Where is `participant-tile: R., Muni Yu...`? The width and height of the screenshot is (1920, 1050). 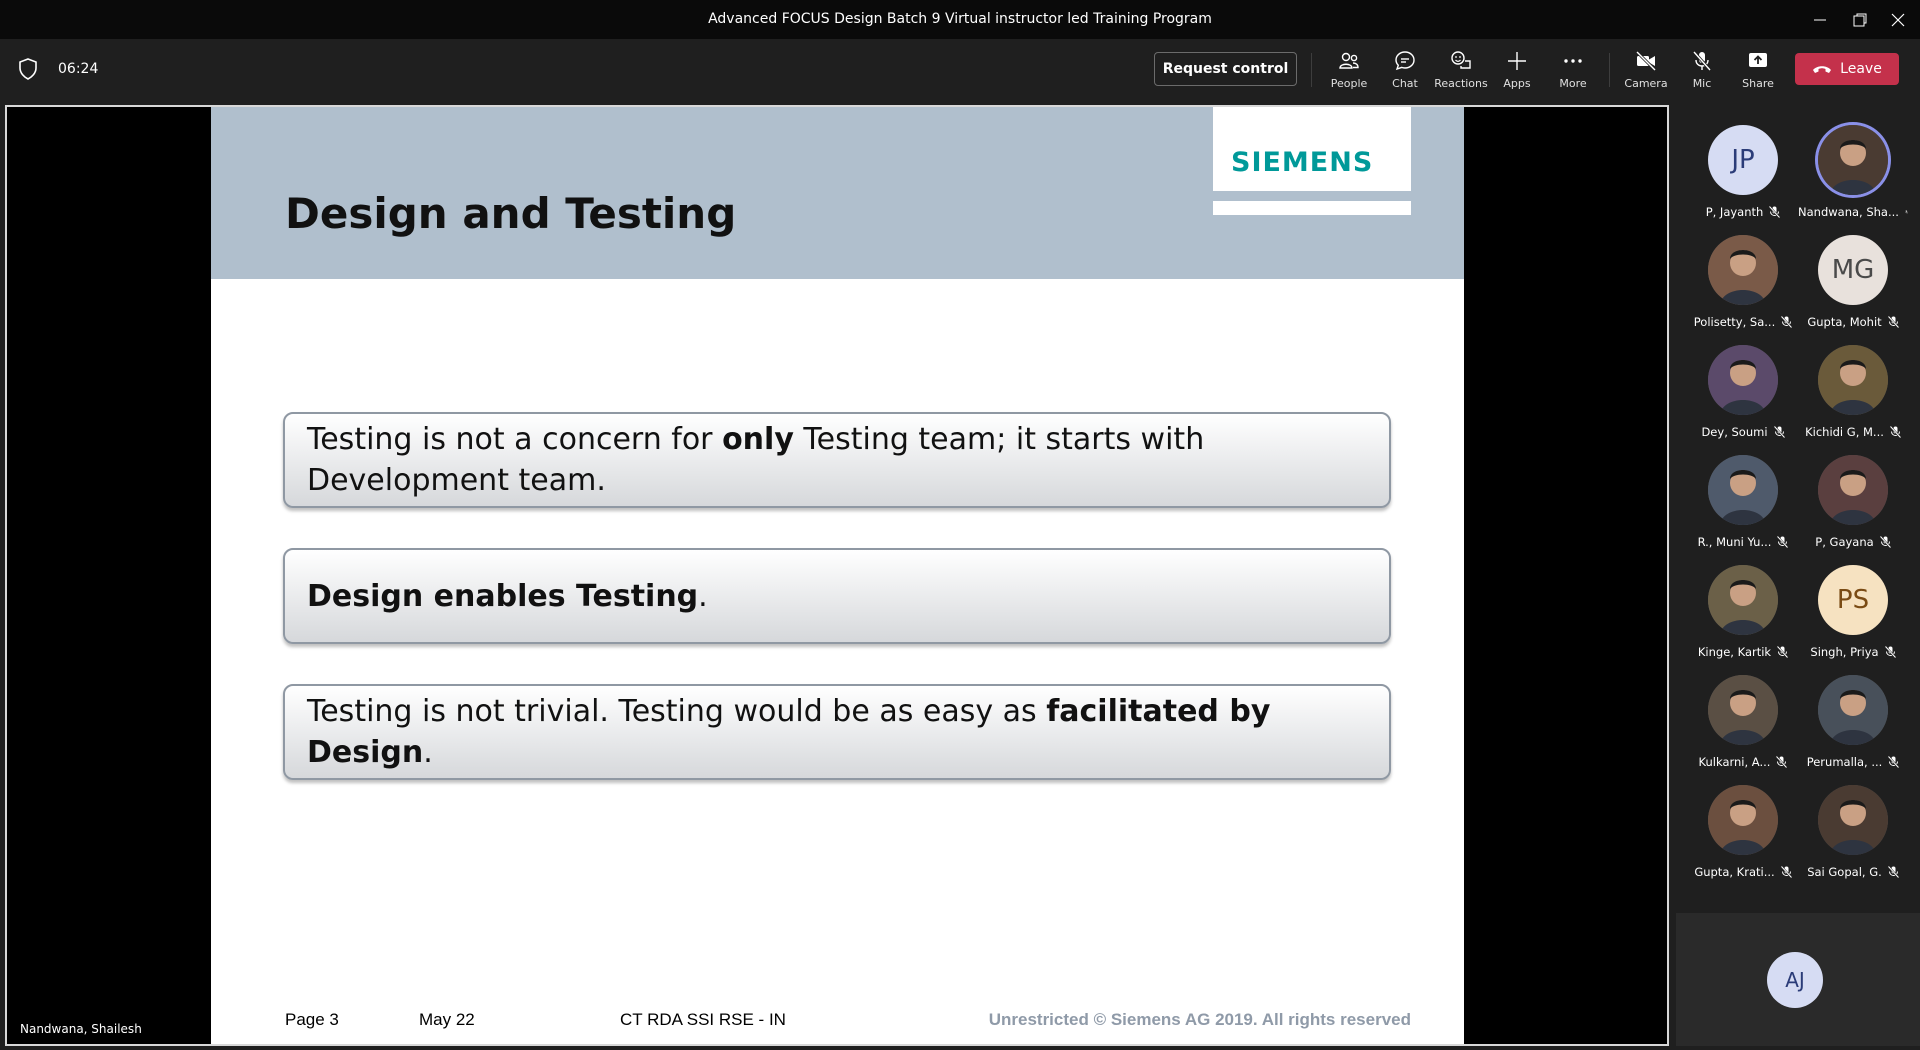 participant-tile: R., Muni Yu... is located at coordinates (1743, 492).